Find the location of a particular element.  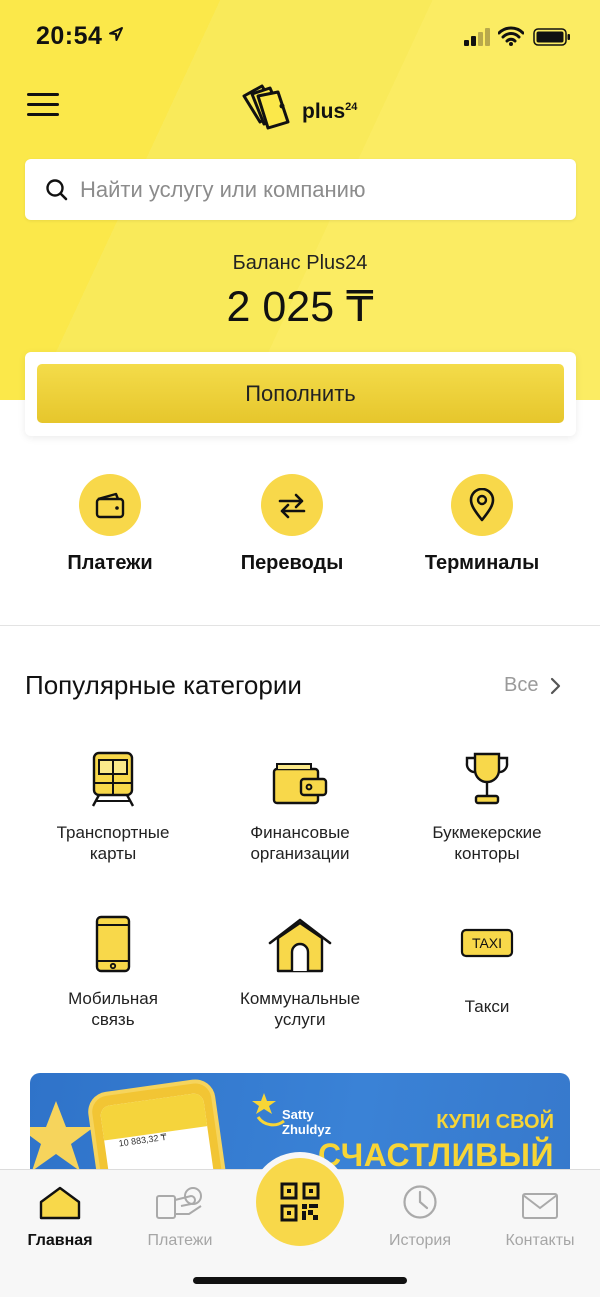

category-transport-cards: Транспортные карты is located at coordinates (113, 805).